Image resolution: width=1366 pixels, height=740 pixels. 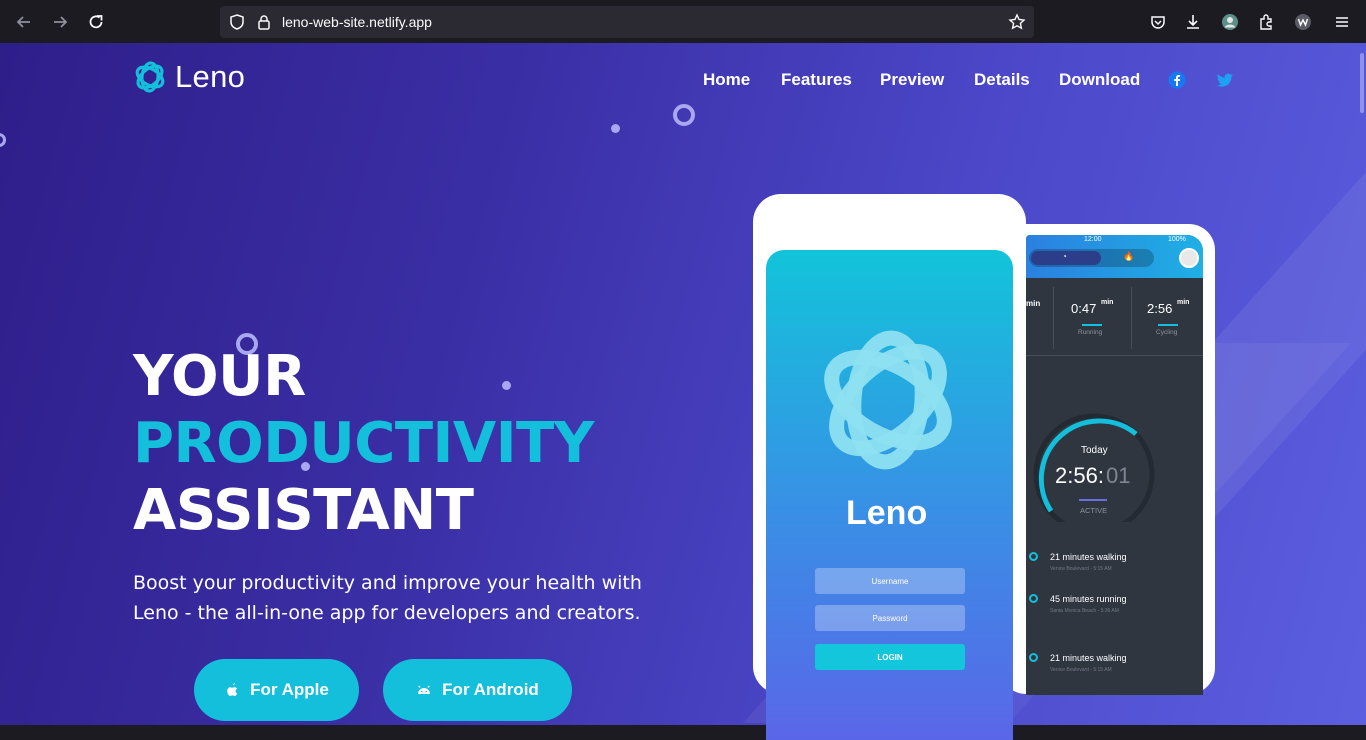 I want to click on flame-icon: 🔥, so click(x=1128, y=256).